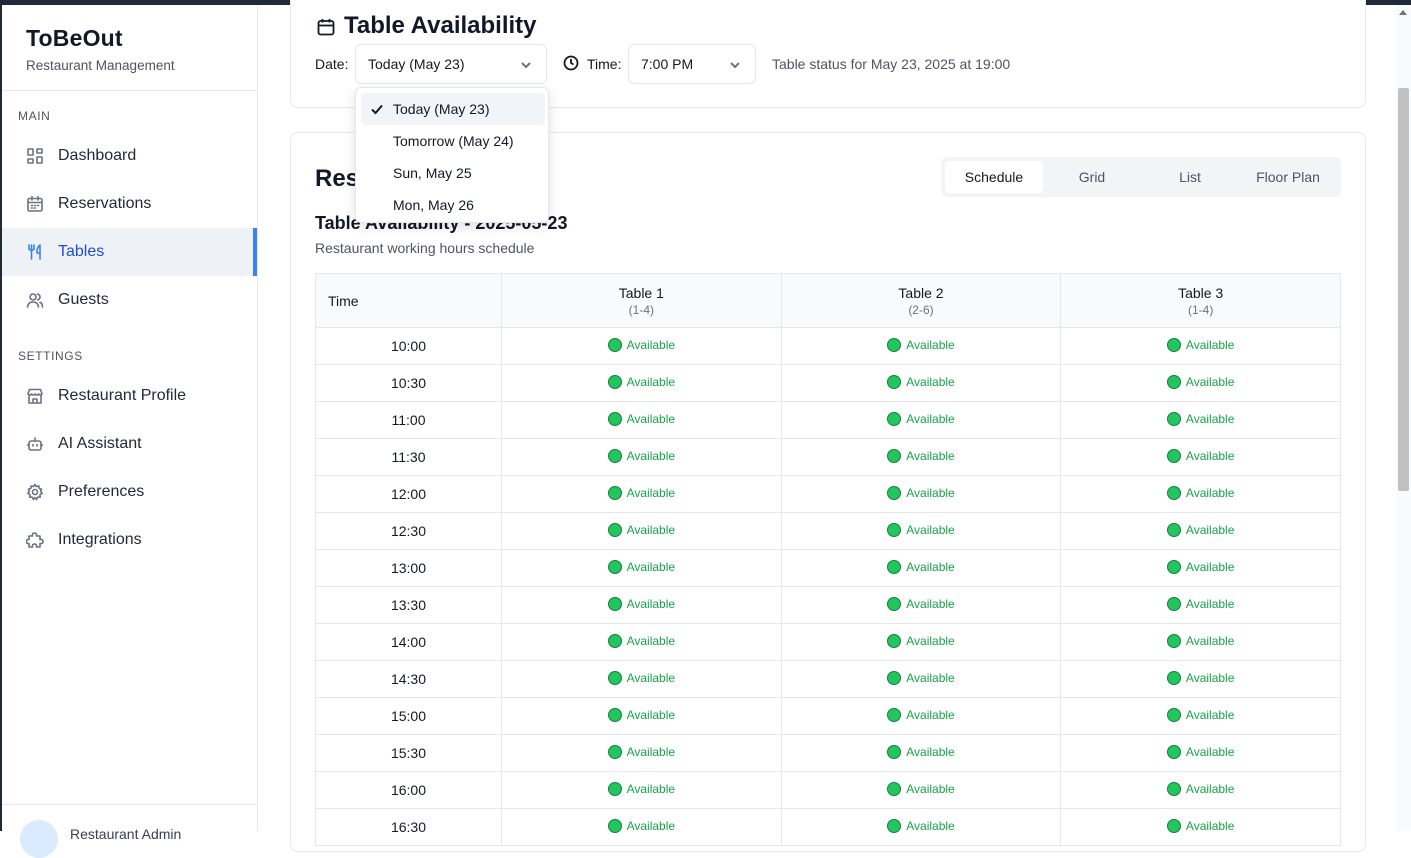 Image resolution: width=1411 pixels, height=858 pixels. I want to click on sidebar-item-guests: Guests, so click(129, 300).